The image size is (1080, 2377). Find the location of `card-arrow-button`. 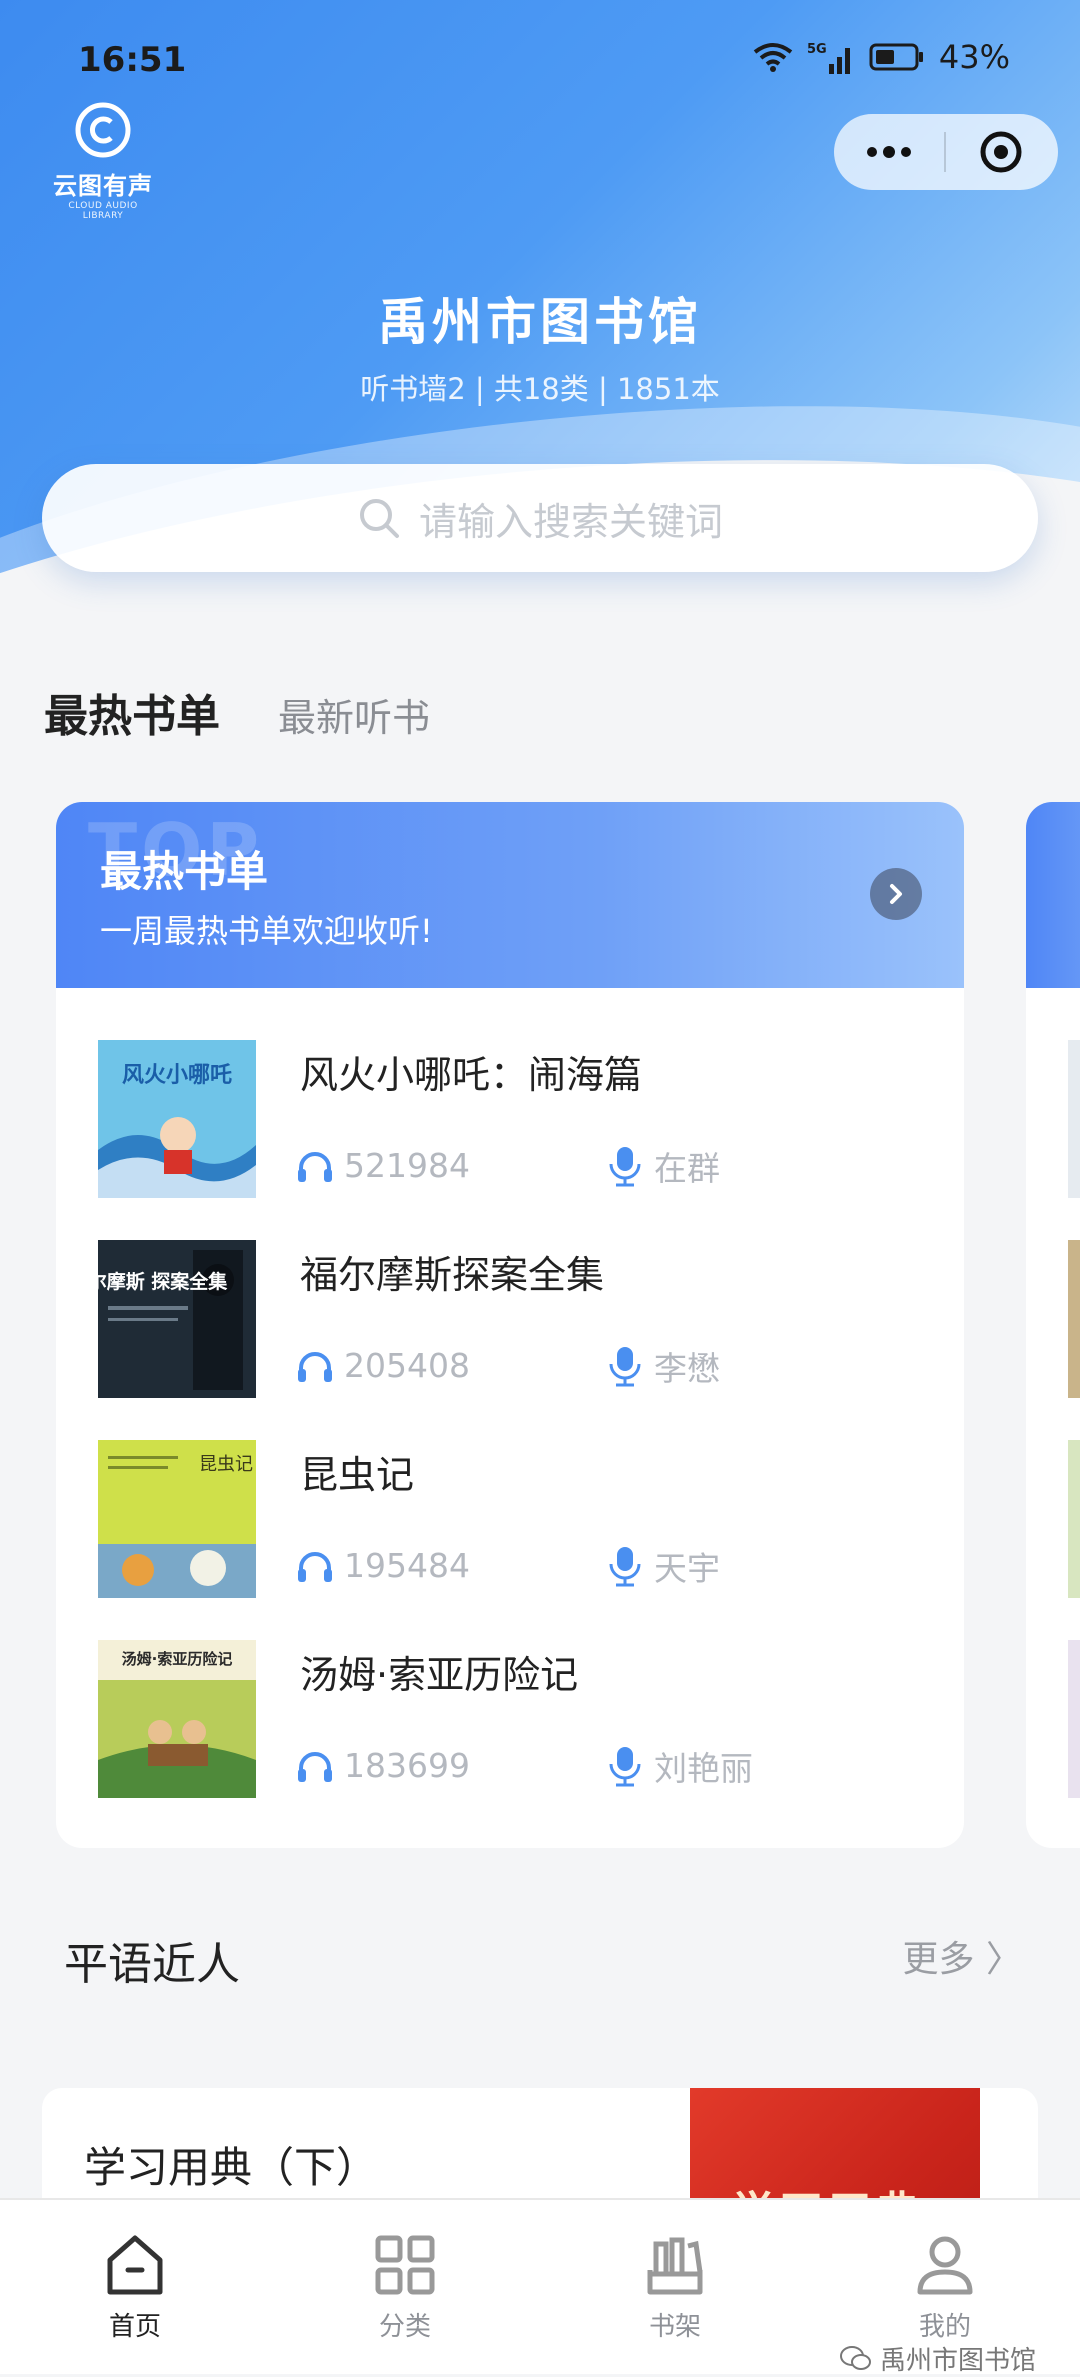

card-arrow-button is located at coordinates (896, 894).